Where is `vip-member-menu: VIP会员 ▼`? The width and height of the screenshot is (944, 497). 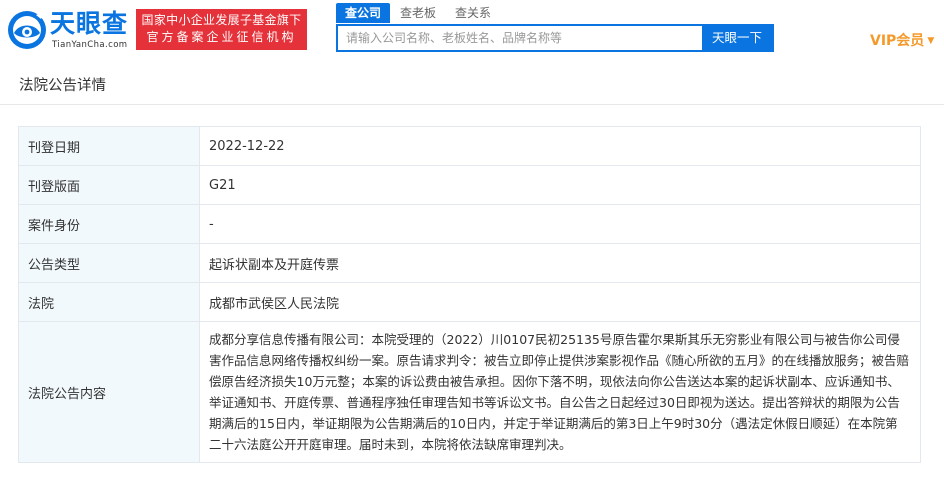 vip-member-menu: VIP会员 ▼ is located at coordinates (902, 40).